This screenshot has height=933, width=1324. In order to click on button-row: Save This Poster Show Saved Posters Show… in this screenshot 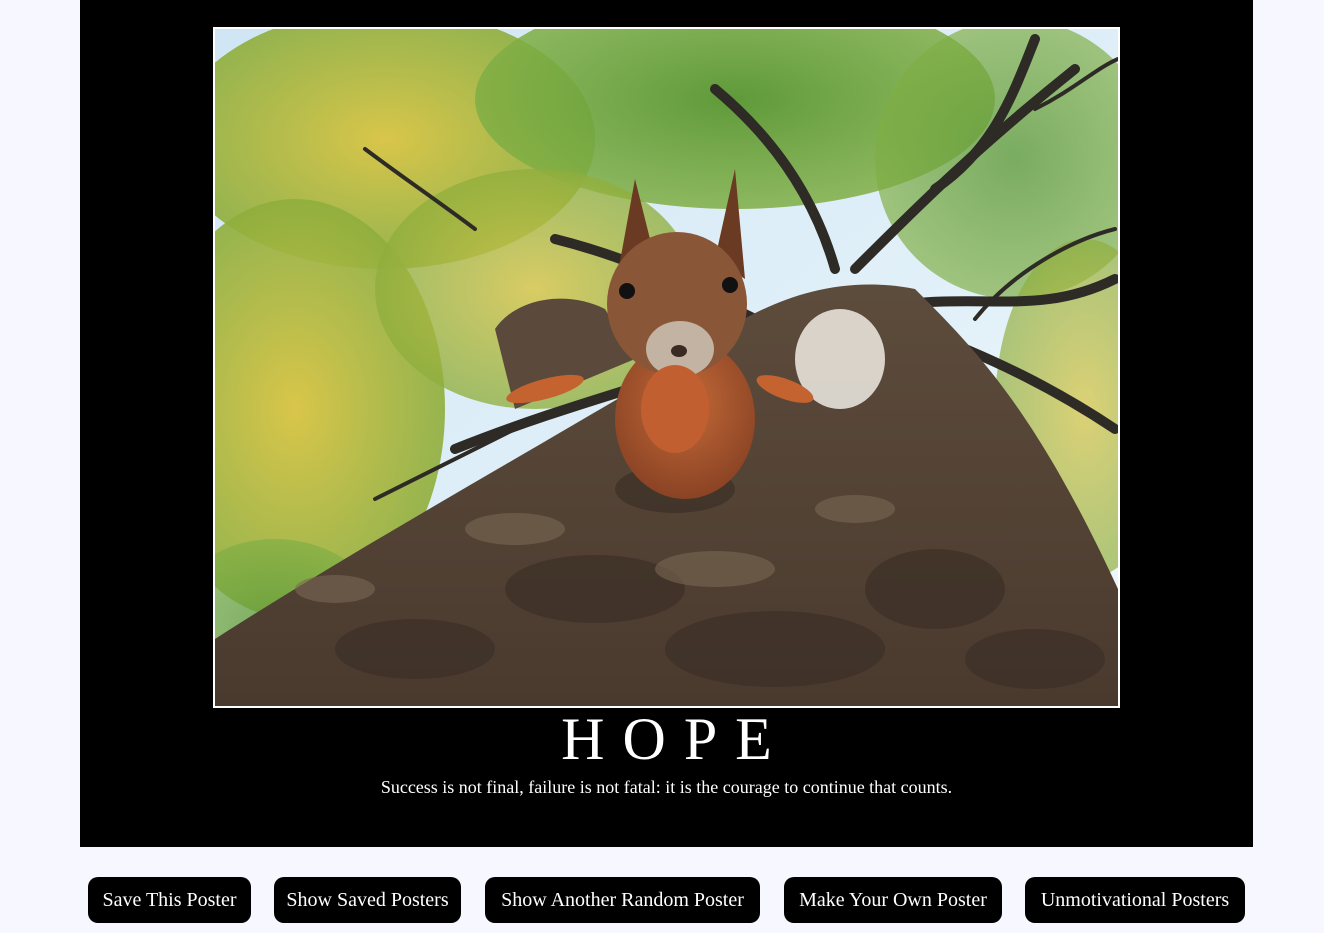, I will do `click(662, 900)`.